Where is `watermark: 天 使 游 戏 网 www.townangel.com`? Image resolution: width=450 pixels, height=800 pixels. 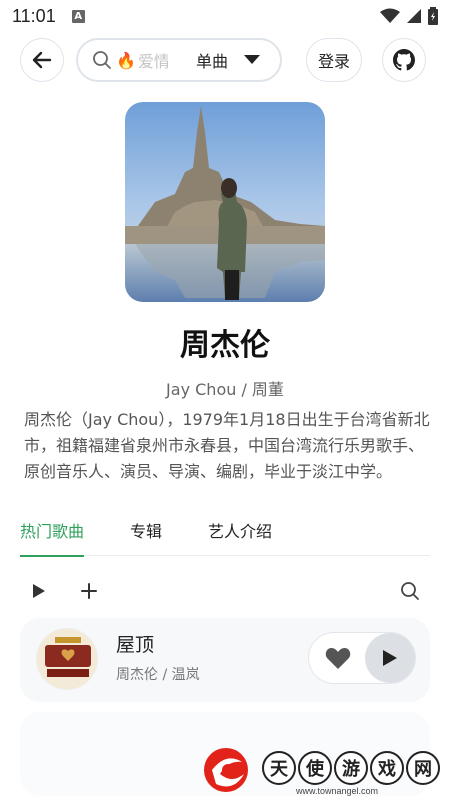
watermark: 天 使 游 戏 网 www.townangel.com is located at coordinates (323, 768).